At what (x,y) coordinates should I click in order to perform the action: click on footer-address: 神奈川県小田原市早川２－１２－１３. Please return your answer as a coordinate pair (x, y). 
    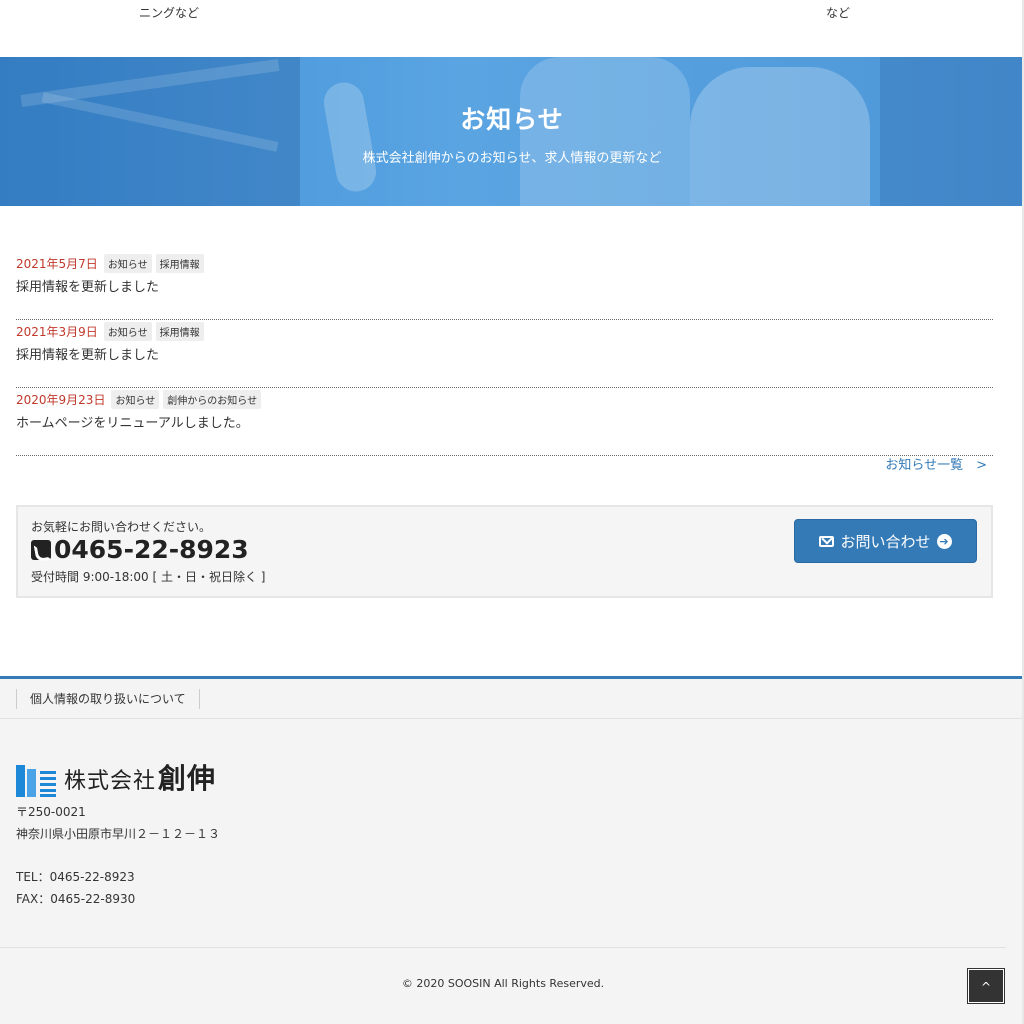
    Looking at the image, I should click on (118, 834).